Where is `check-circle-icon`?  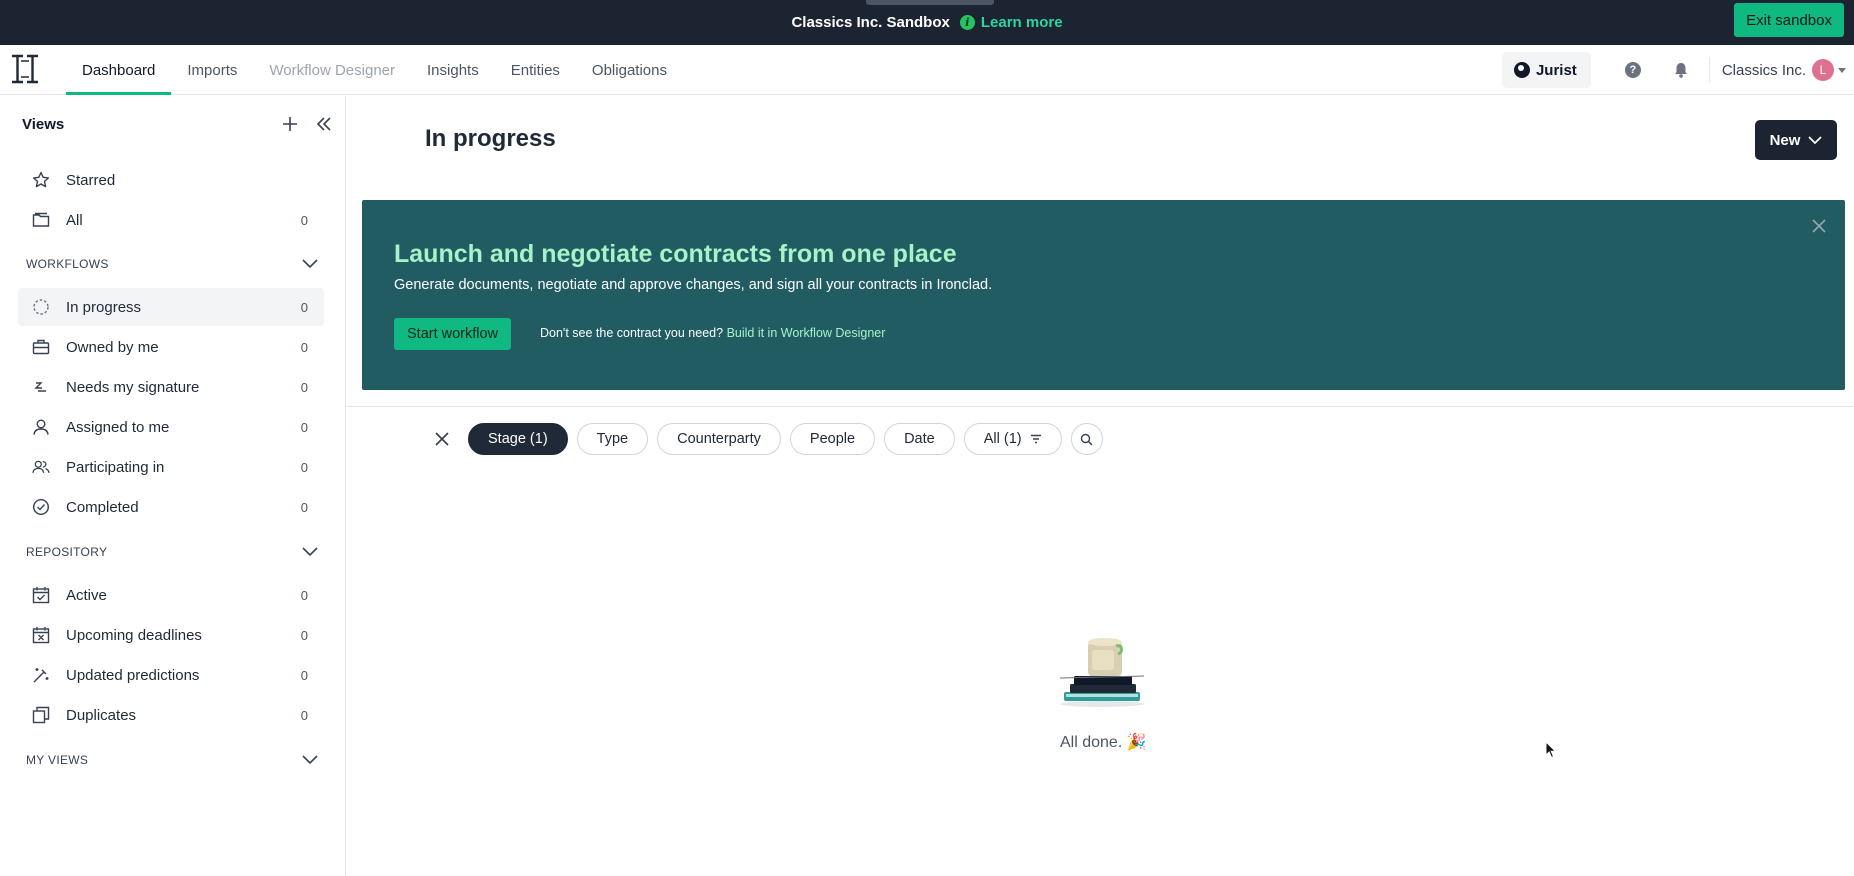 check-circle-icon is located at coordinates (41, 507).